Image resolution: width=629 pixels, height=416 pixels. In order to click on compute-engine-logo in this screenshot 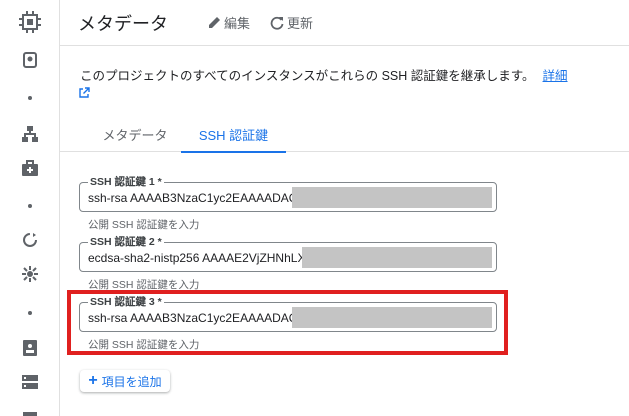, I will do `click(30, 22)`.